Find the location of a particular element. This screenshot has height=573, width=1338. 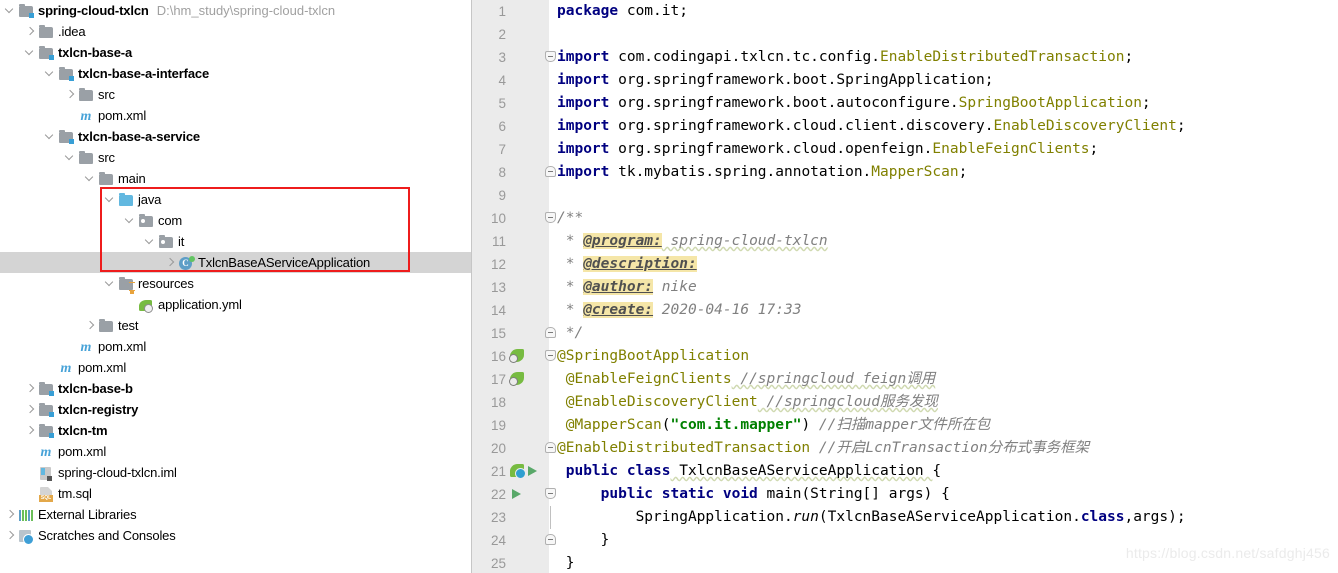

tree-item-resources: resources is located at coordinates (236, 283).